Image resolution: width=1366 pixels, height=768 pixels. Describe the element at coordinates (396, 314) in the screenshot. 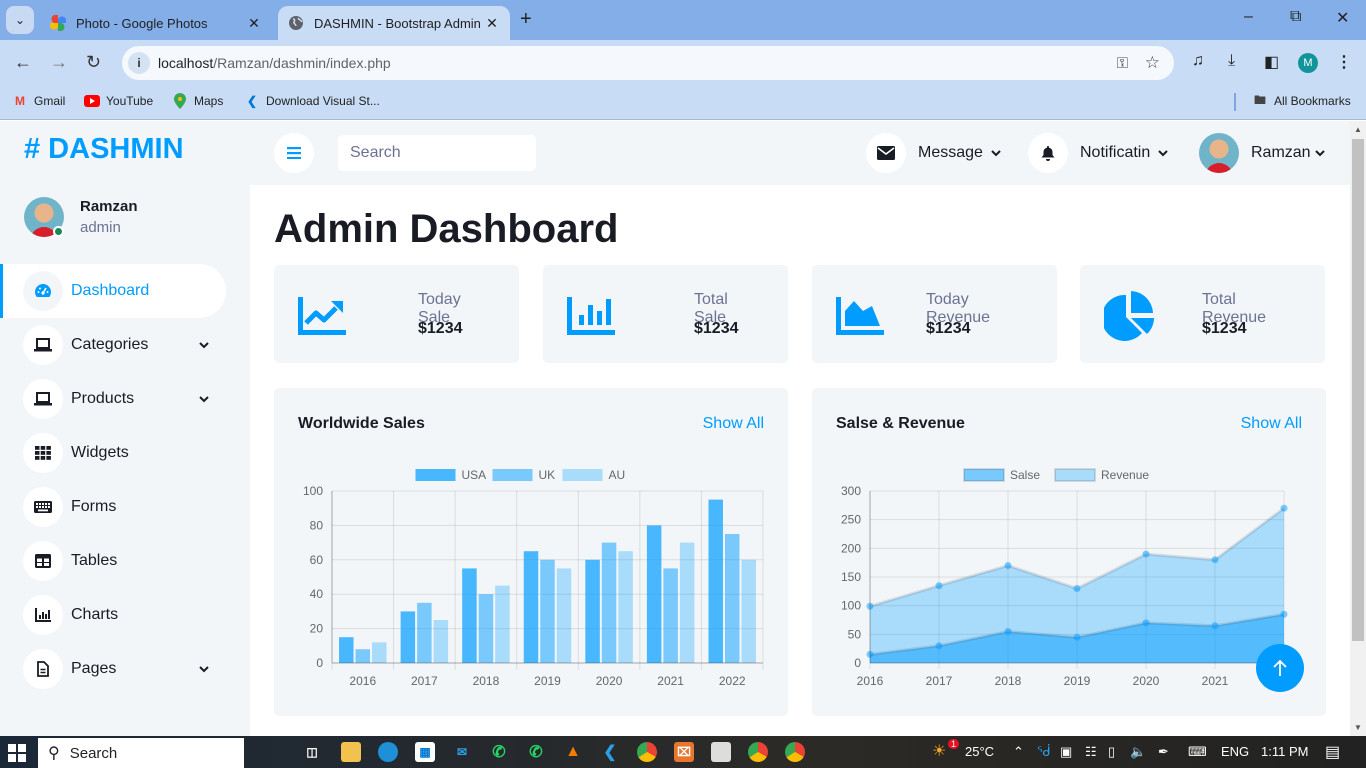

I see `stat-card-today-sale: Today Sale $1234` at that location.